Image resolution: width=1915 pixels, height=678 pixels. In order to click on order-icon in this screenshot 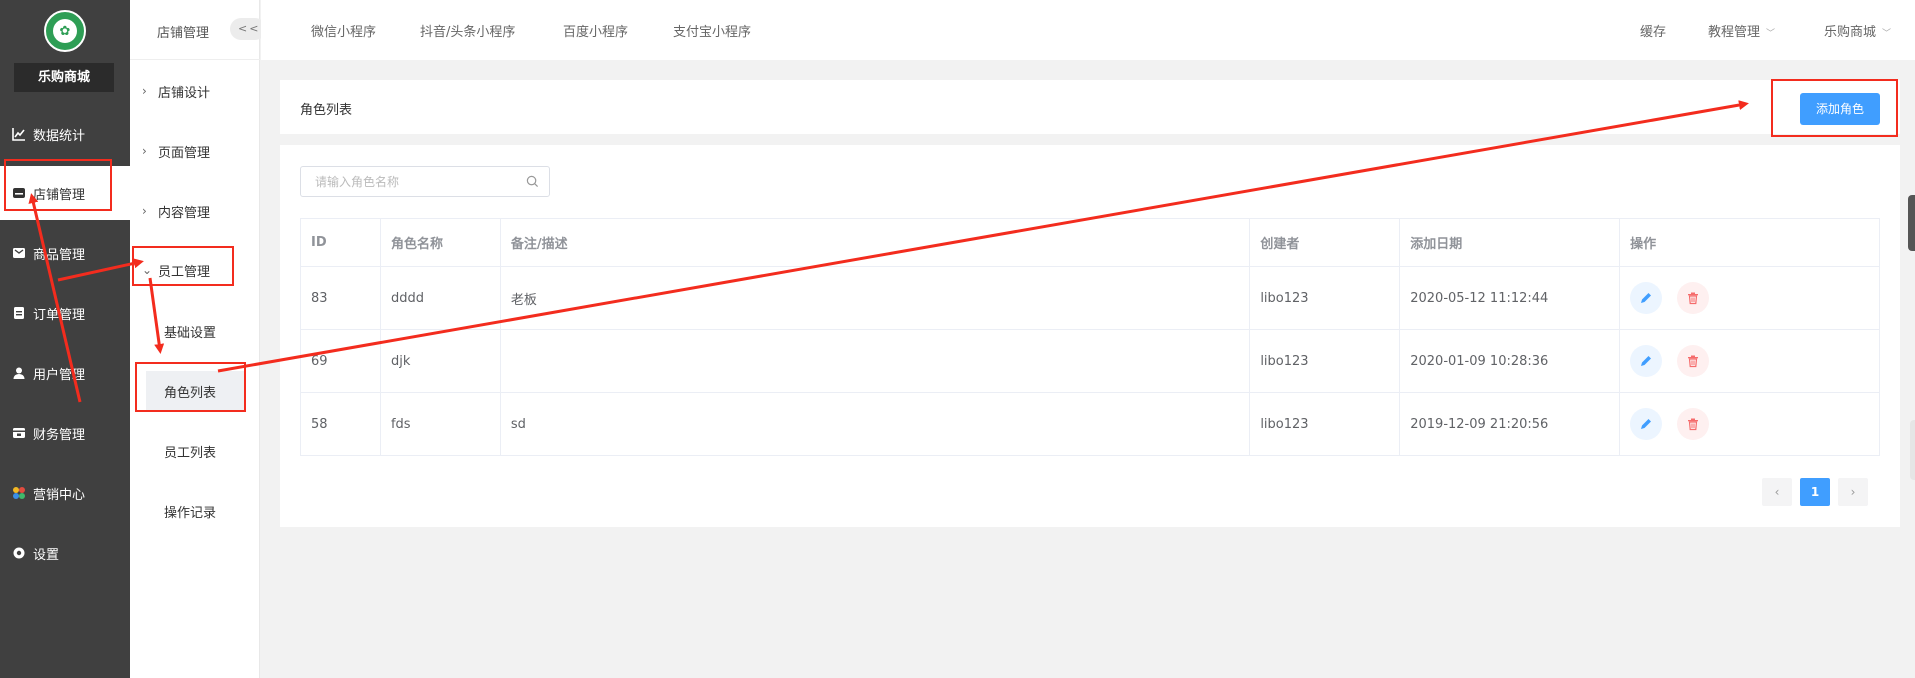, I will do `click(19, 313)`.